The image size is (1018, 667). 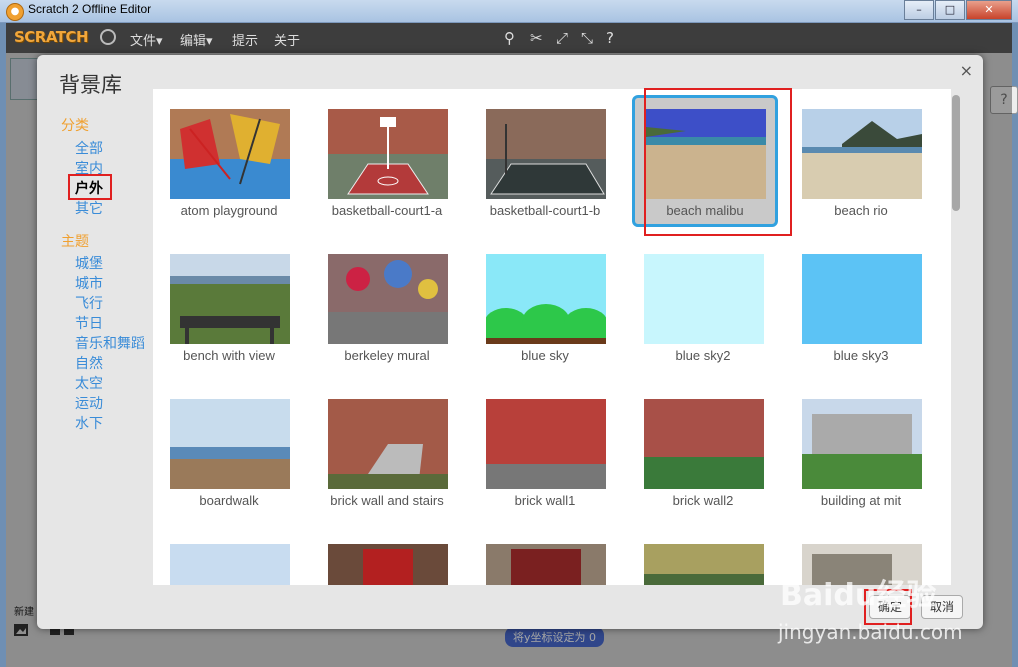 I want to click on category-heading: 分类, so click(x=75, y=126).